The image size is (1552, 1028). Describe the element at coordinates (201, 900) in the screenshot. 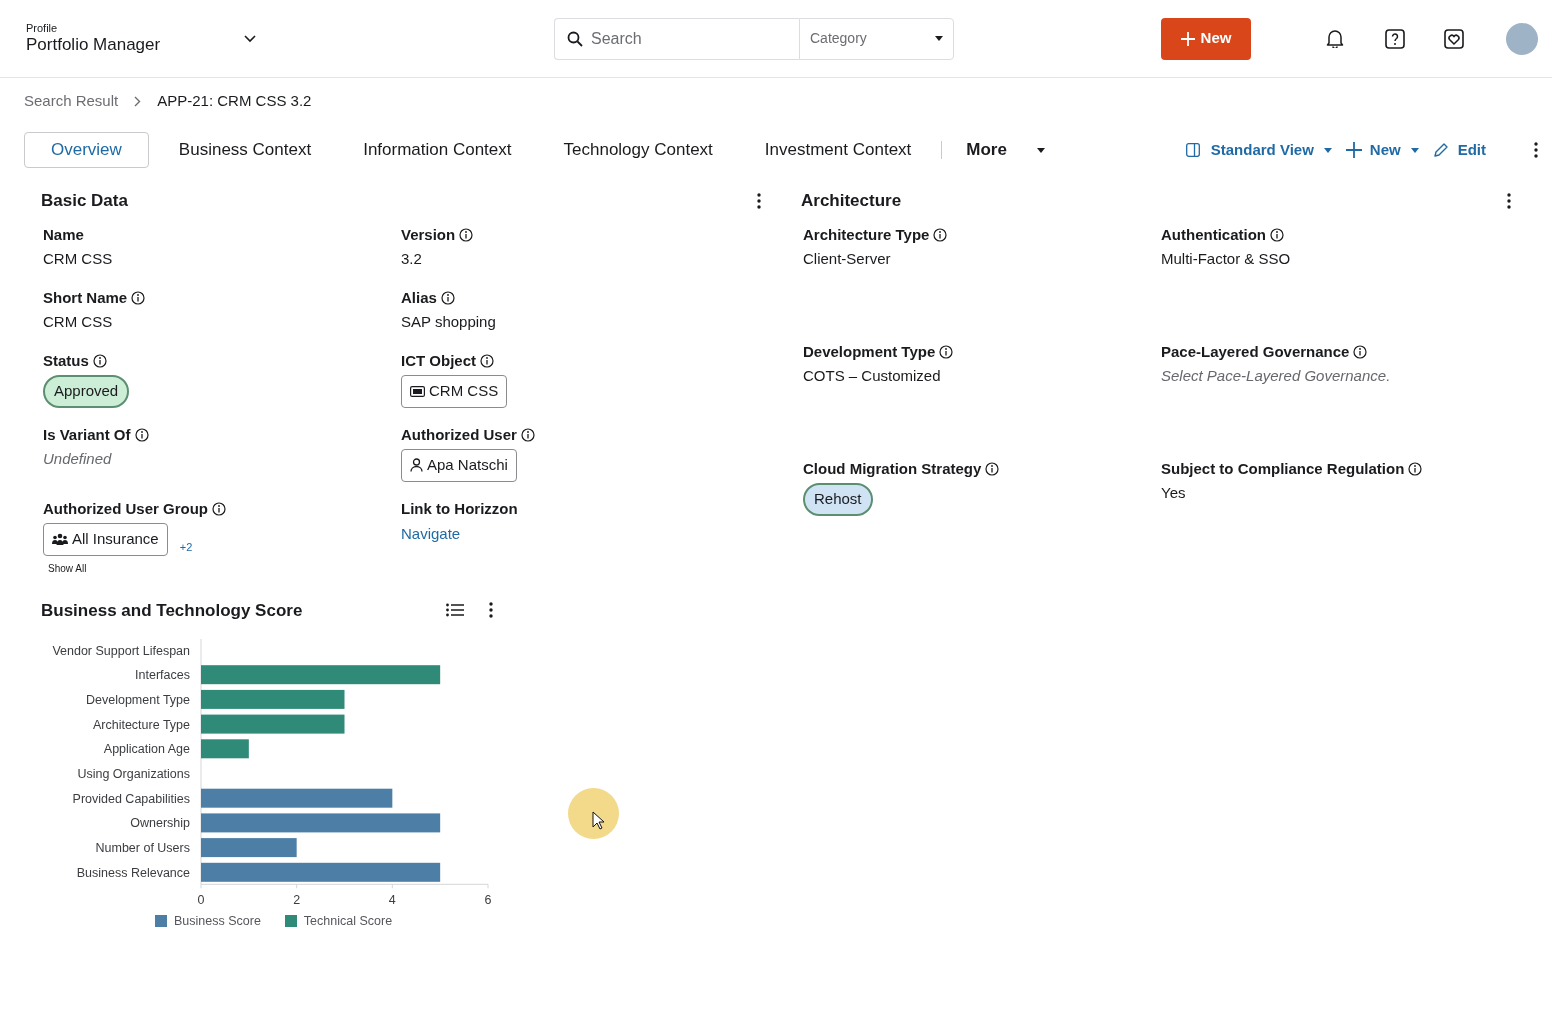

I see `tick-label: 0` at that location.